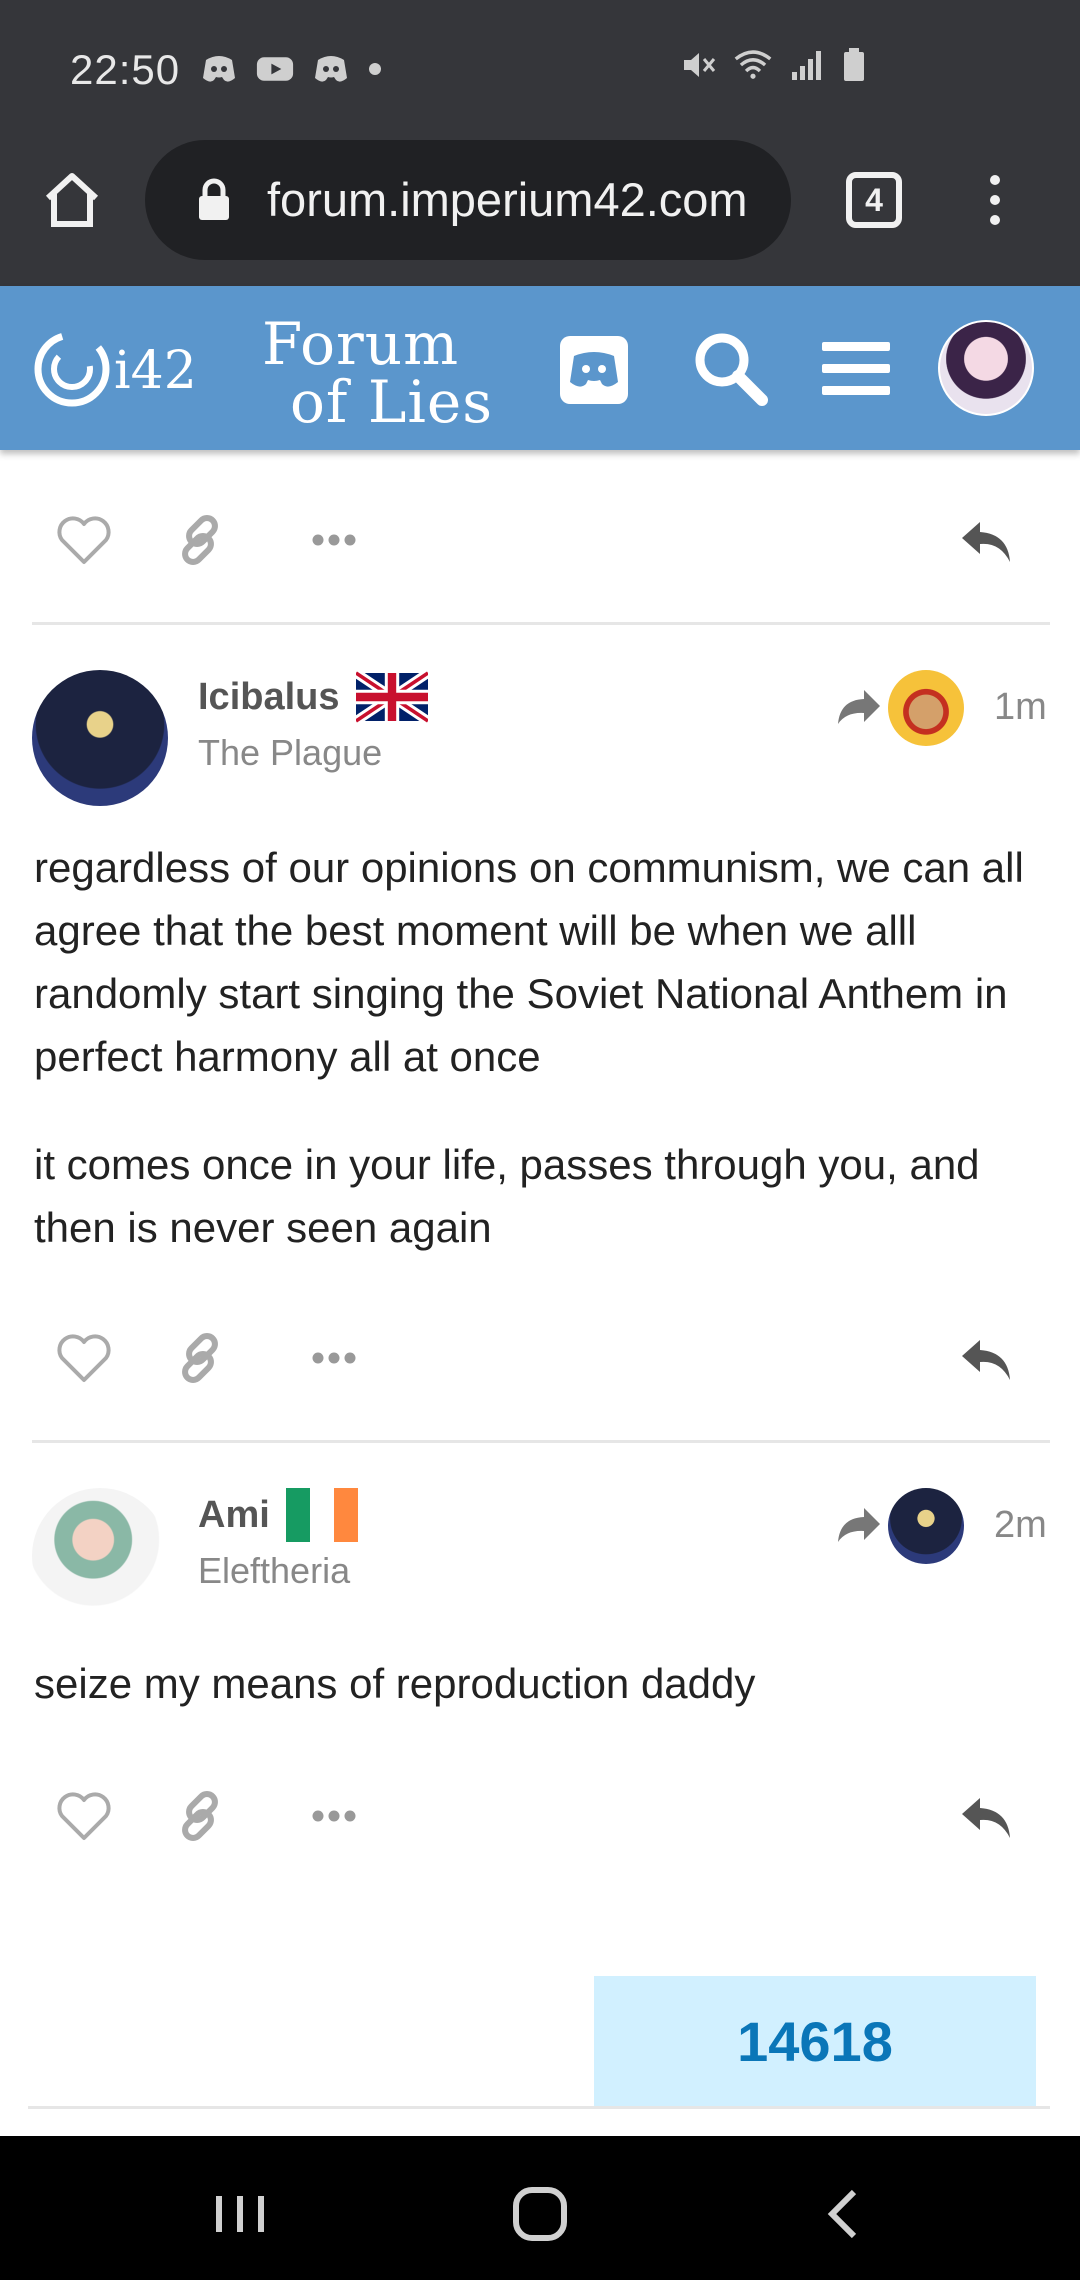 The image size is (1080, 2280). What do you see at coordinates (278, 1540) in the screenshot?
I see `post-author-meta: Ami Eleftheria` at bounding box center [278, 1540].